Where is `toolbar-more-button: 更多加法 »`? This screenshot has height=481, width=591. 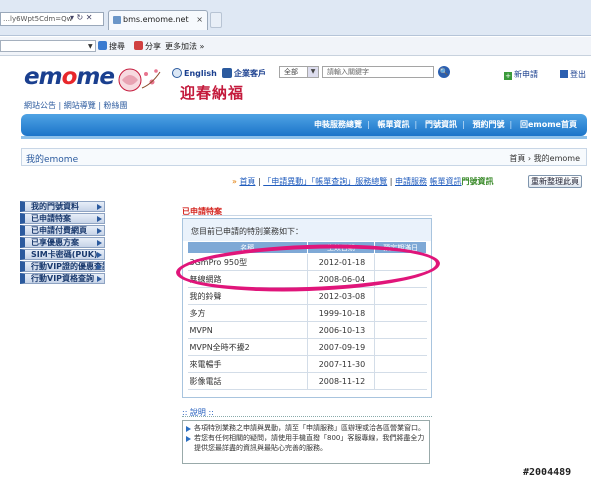
toolbar-more-button: 更多加法 » is located at coordinates (184, 46).